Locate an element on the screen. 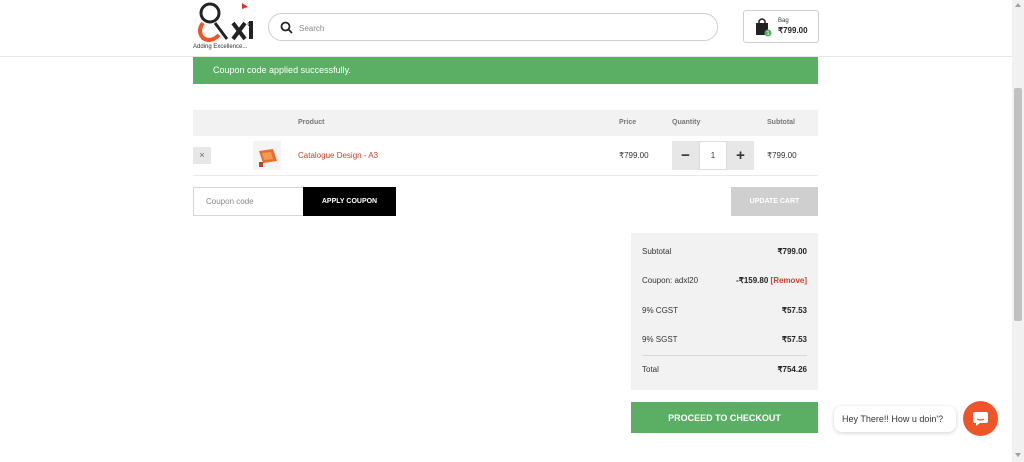 The width and height of the screenshot is (1024, 462). item-subtotal: ₹799.00 is located at coordinates (782, 155).